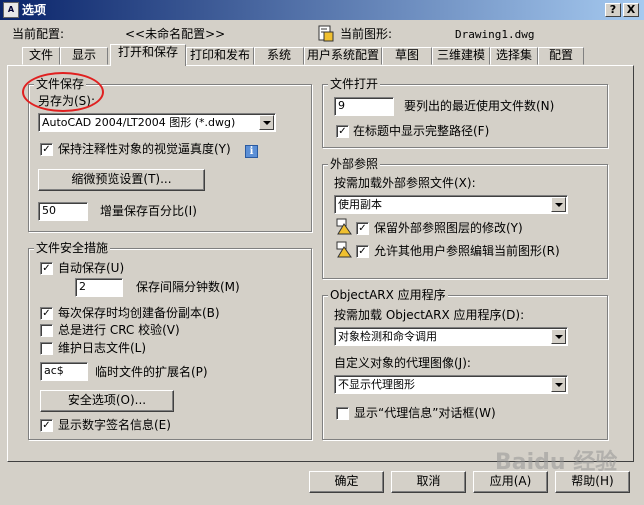  Describe the element at coordinates (46, 425) in the screenshot. I see `digital-signature-checkbox: ✓` at that location.